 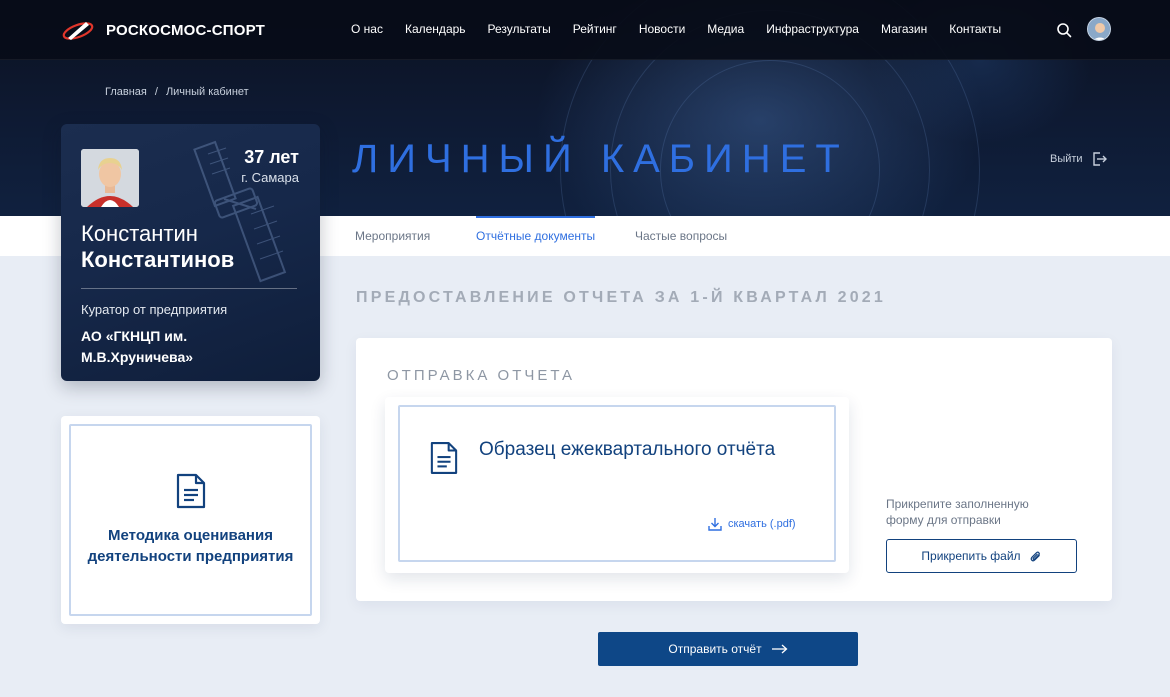 What do you see at coordinates (762, 524) in the screenshot?
I see `download-label: скачать (.pdf)` at bounding box center [762, 524].